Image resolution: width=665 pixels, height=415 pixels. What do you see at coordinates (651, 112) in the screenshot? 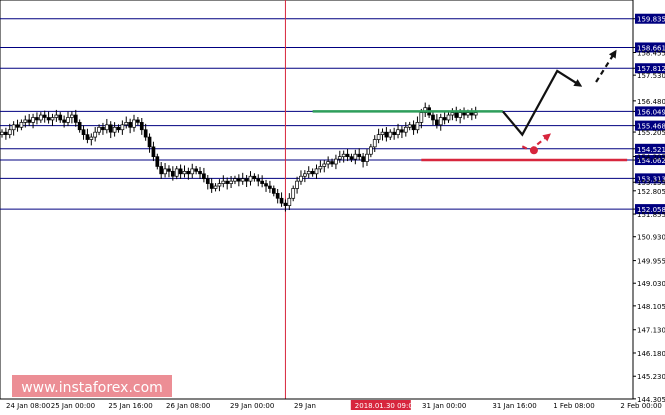
I see `y-tick-label: 156.049` at bounding box center [651, 112].